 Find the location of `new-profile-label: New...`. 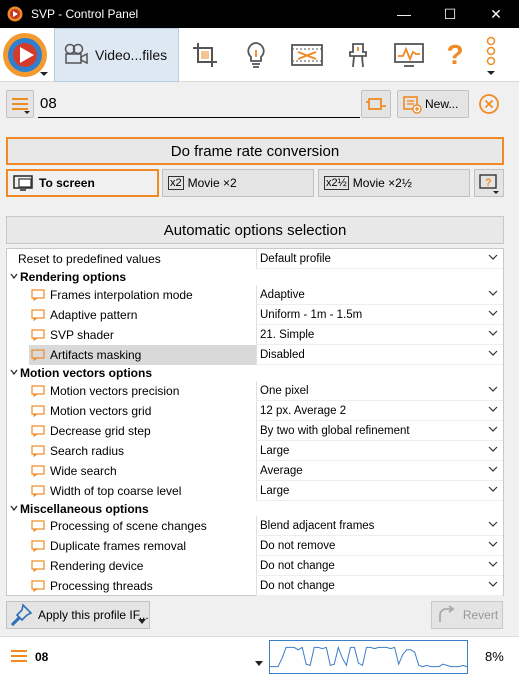

new-profile-label: New... is located at coordinates (442, 104).